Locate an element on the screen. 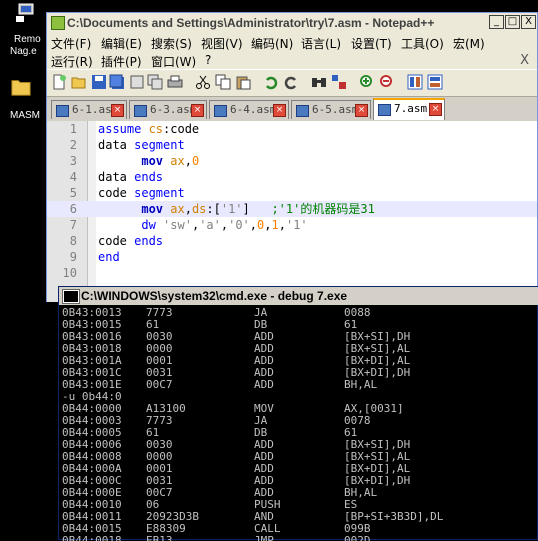 This screenshot has height=541, width=538. code-token: 0 is located at coordinates (195, 161).